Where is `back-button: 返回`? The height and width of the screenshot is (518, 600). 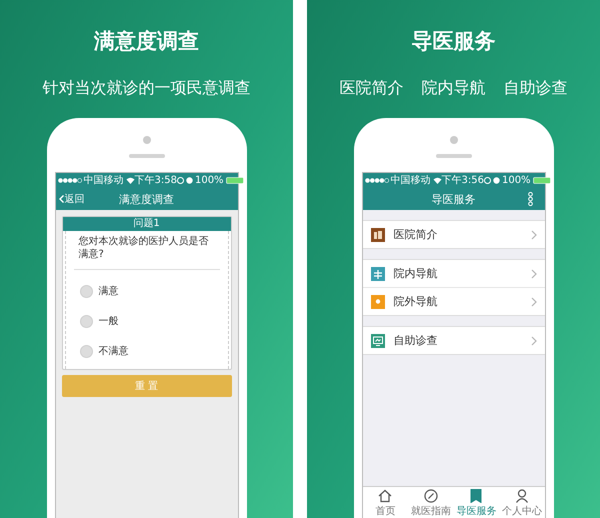
back-button: 返回 is located at coordinates (71, 199).